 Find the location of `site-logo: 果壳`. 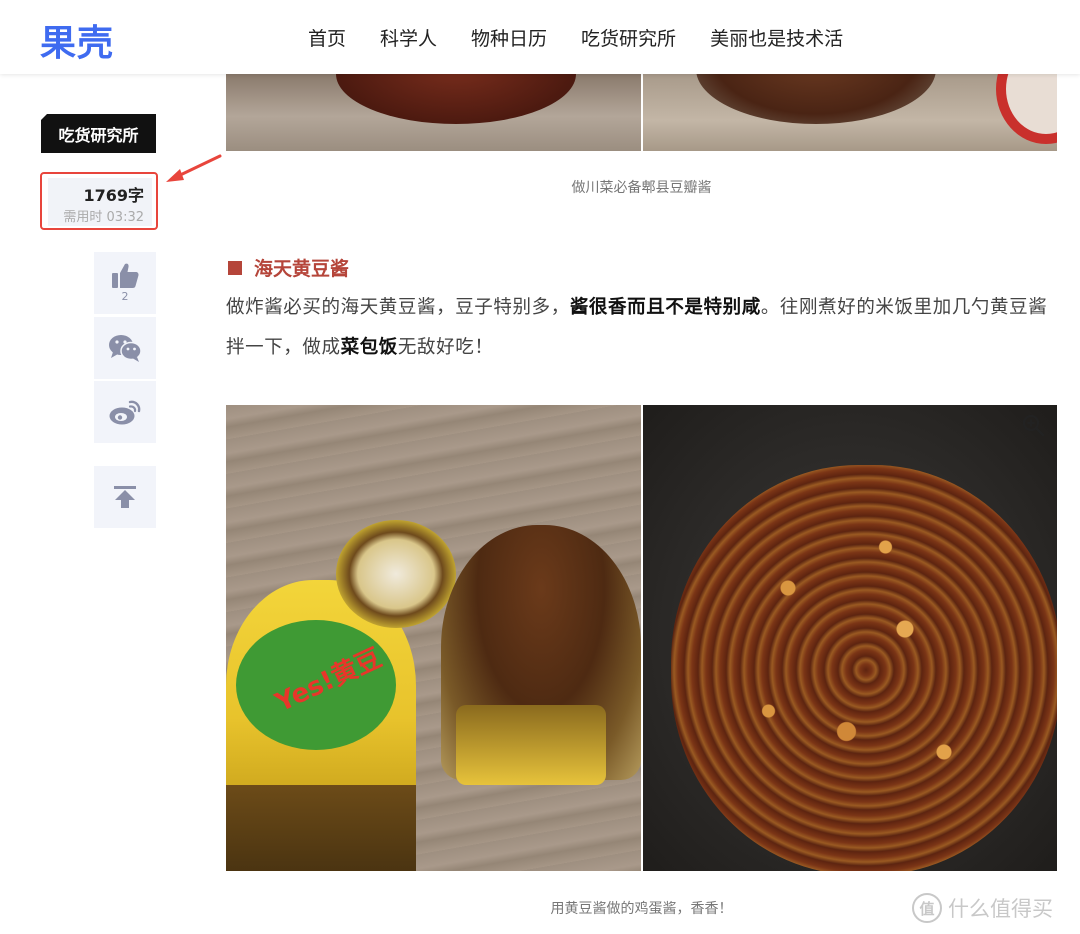

site-logo: 果壳 is located at coordinates (77, 40).